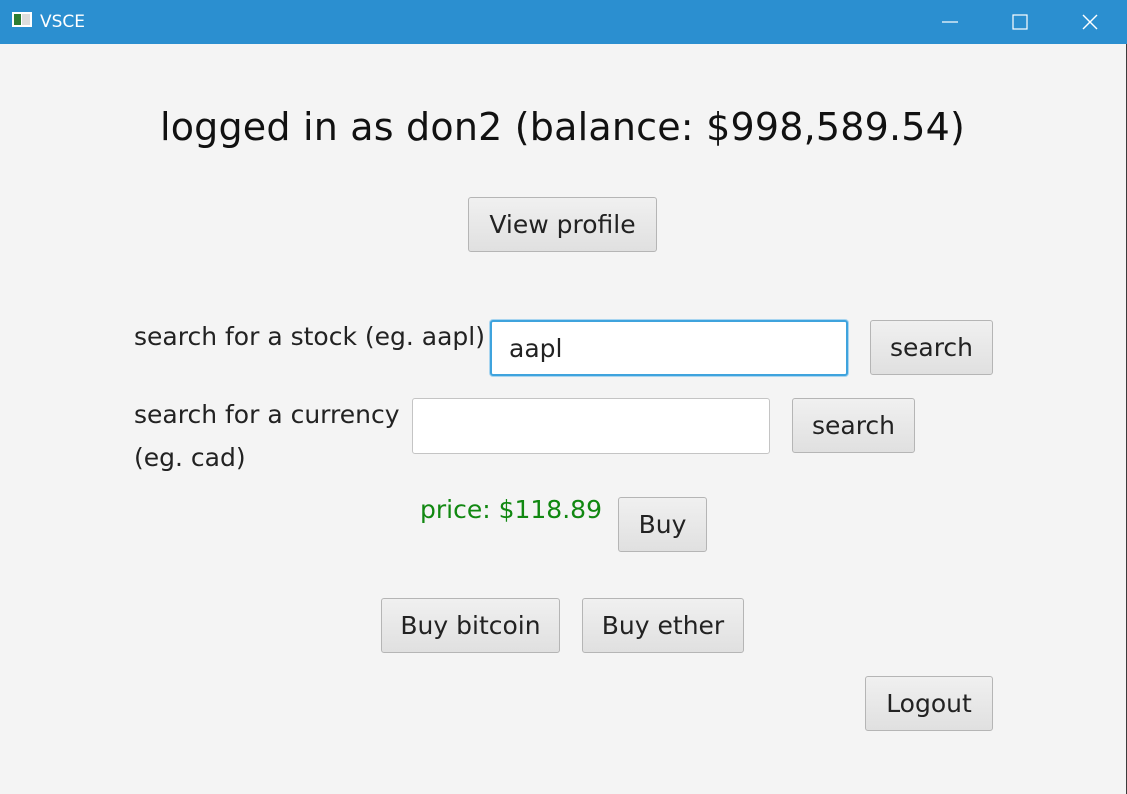 This screenshot has height=794, width=1127. I want to click on title-bar: VSCE, so click(563, 22).